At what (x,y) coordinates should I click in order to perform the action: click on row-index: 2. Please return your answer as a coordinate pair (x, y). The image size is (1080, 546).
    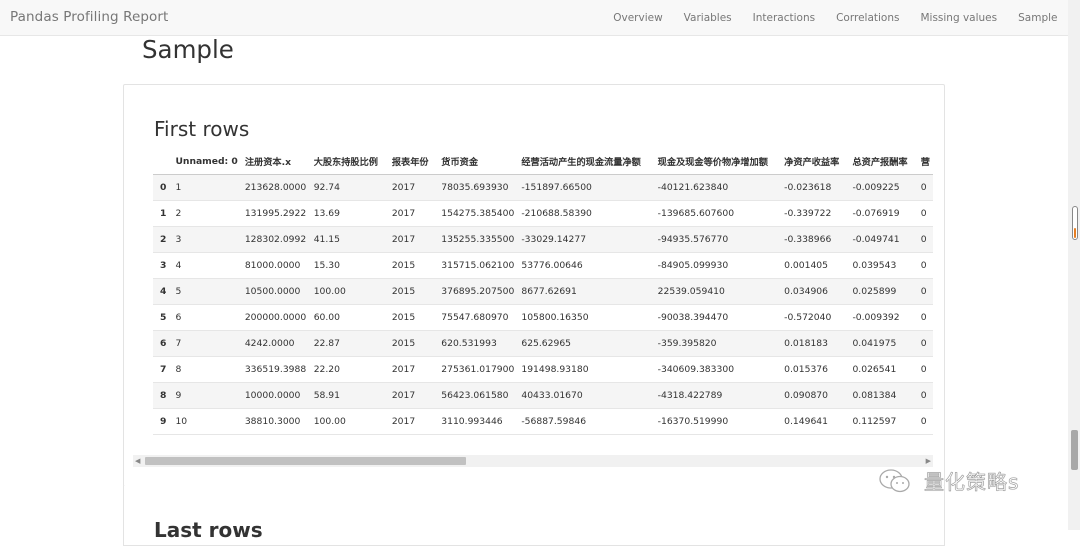
    Looking at the image, I should click on (163, 239).